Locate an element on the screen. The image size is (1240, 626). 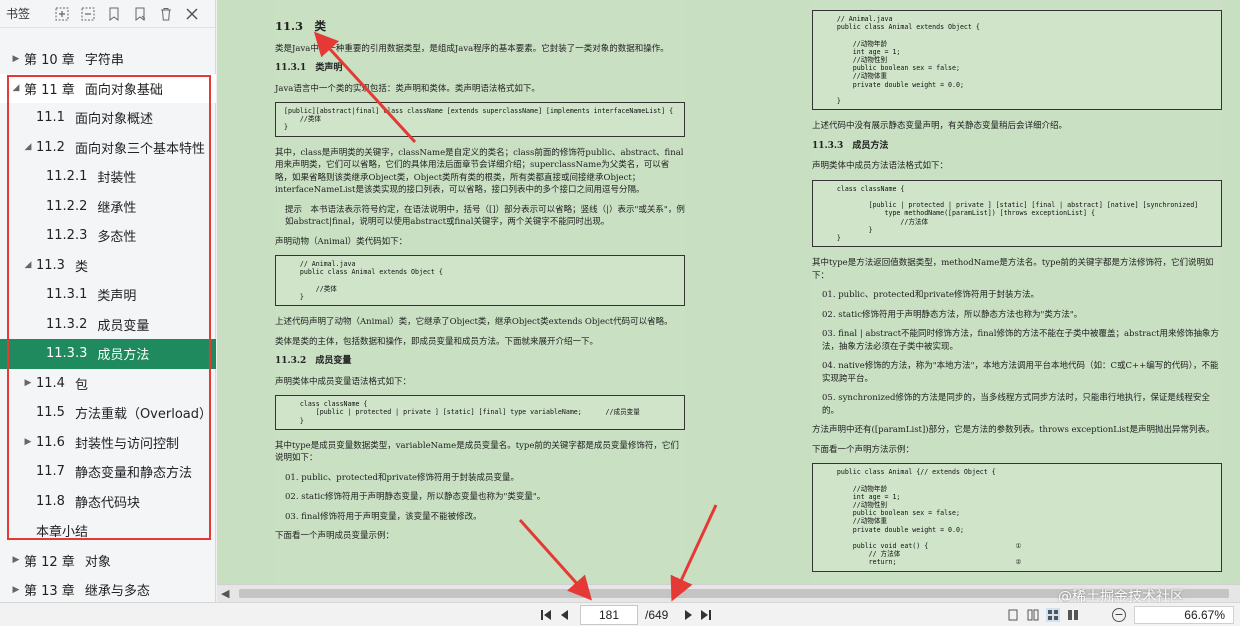
paragraph: 声明类体中成员方法语法格式如下： is located at coordinates (880, 166).